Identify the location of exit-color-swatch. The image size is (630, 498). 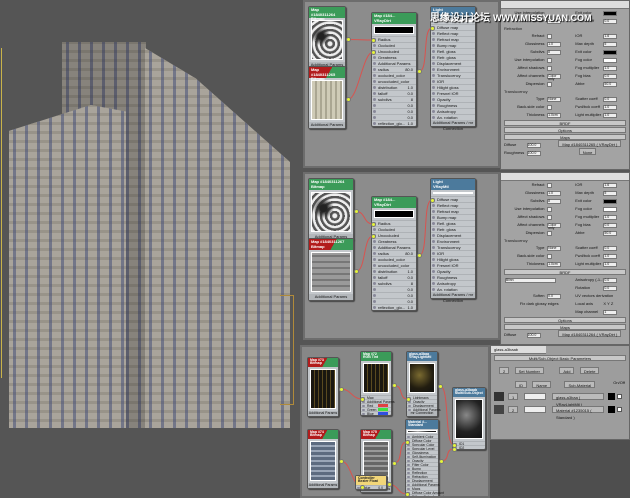
(610, 13).